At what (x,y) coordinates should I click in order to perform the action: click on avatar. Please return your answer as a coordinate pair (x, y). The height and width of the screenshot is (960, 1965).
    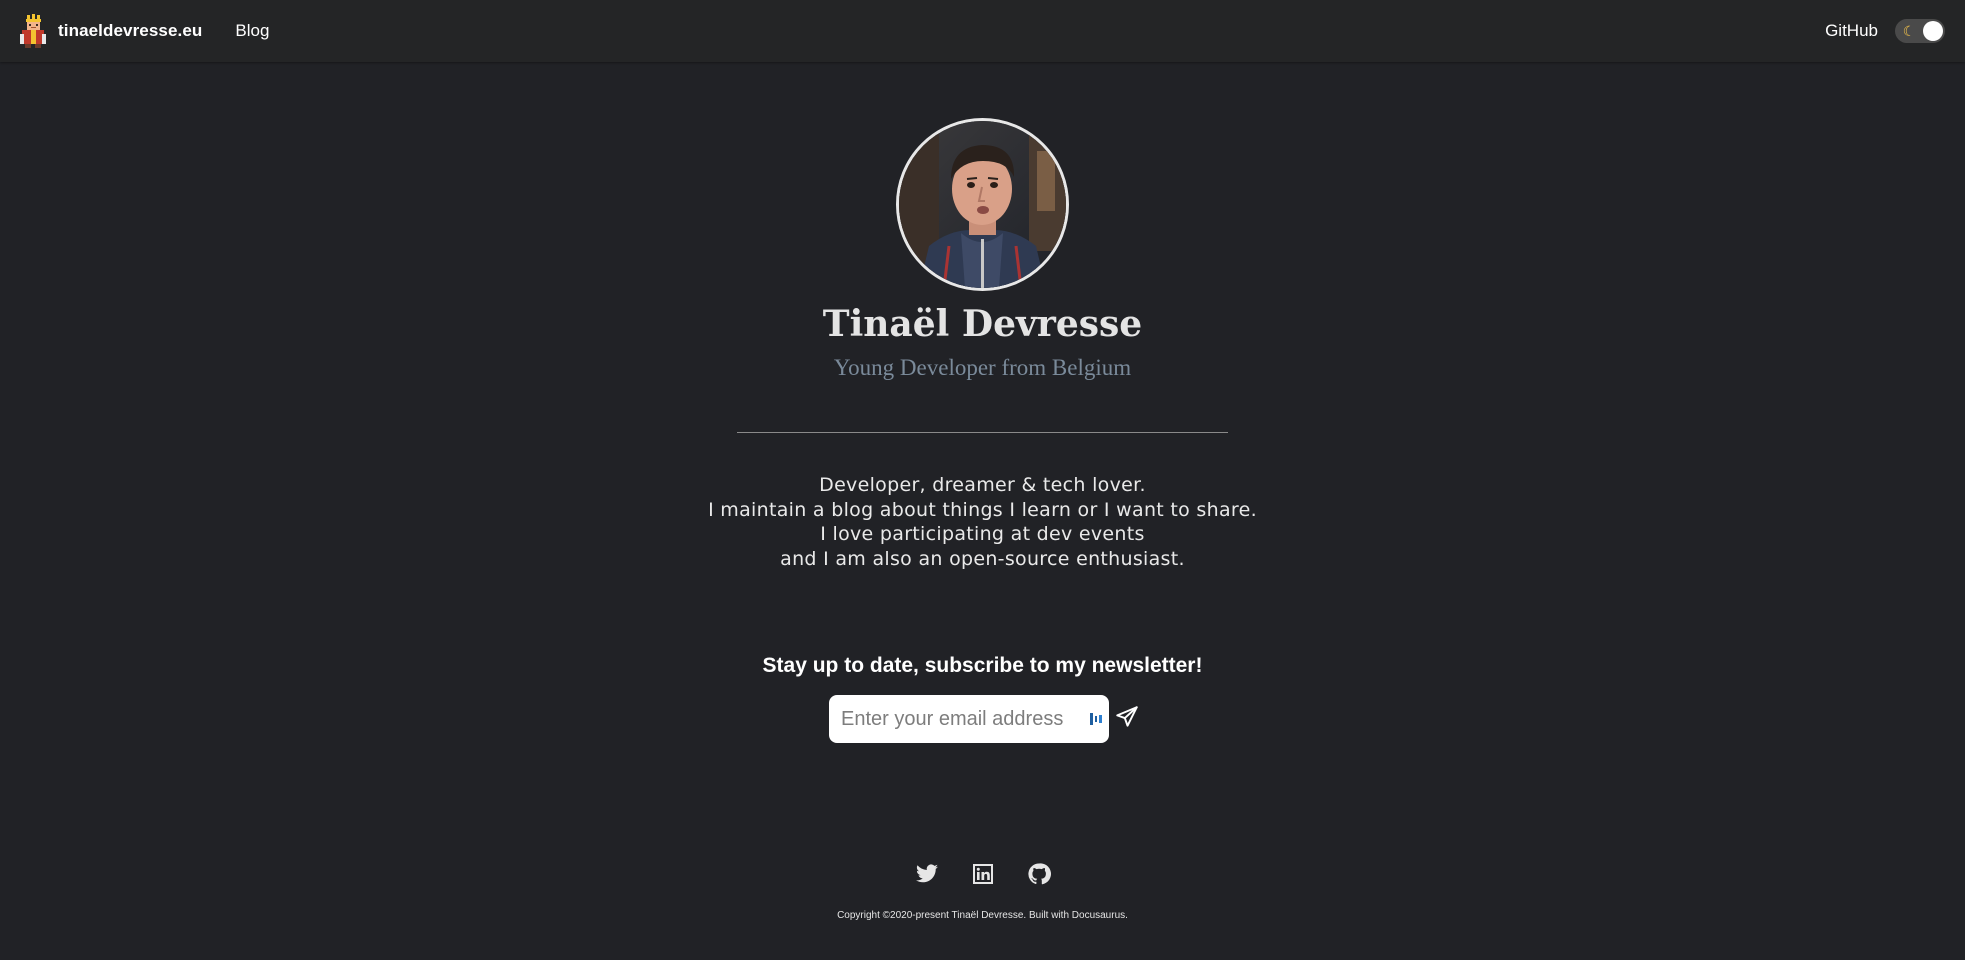
    Looking at the image, I should click on (982, 204).